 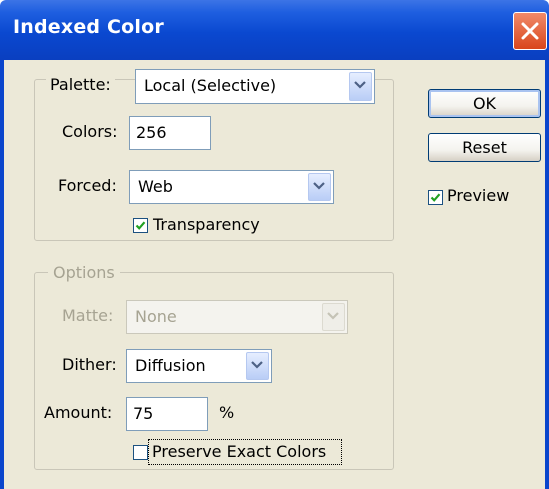 I want to click on amount-unit: %, so click(x=227, y=412).